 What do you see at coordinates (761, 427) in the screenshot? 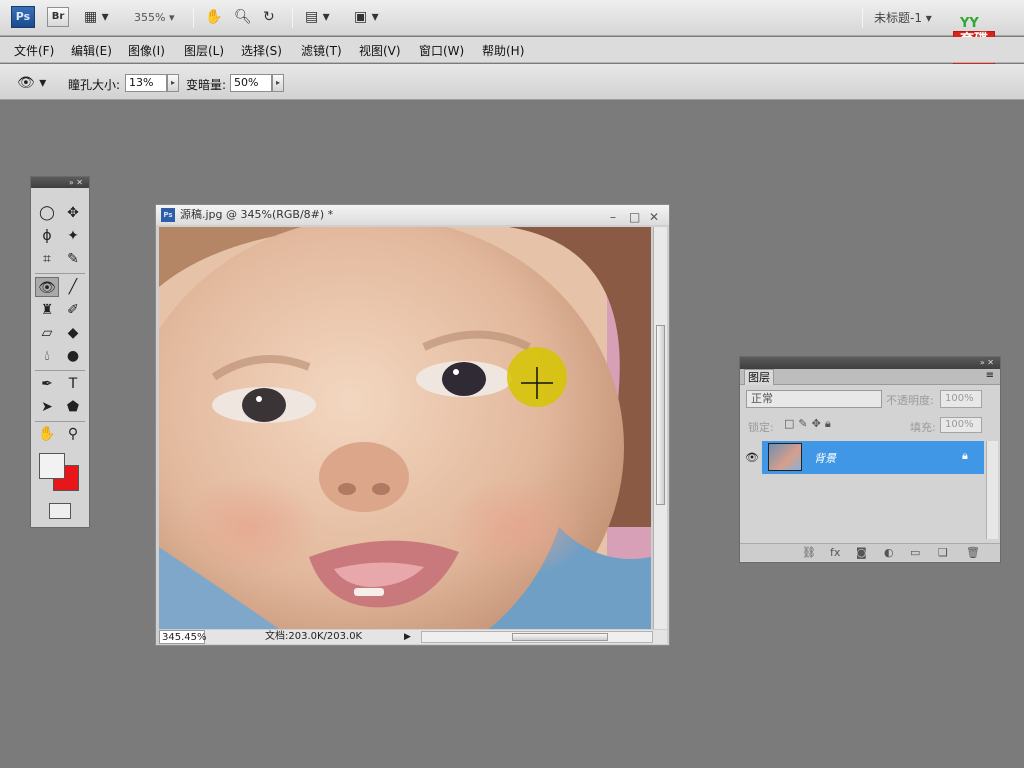
I see `lock-label: 锁定:` at bounding box center [761, 427].